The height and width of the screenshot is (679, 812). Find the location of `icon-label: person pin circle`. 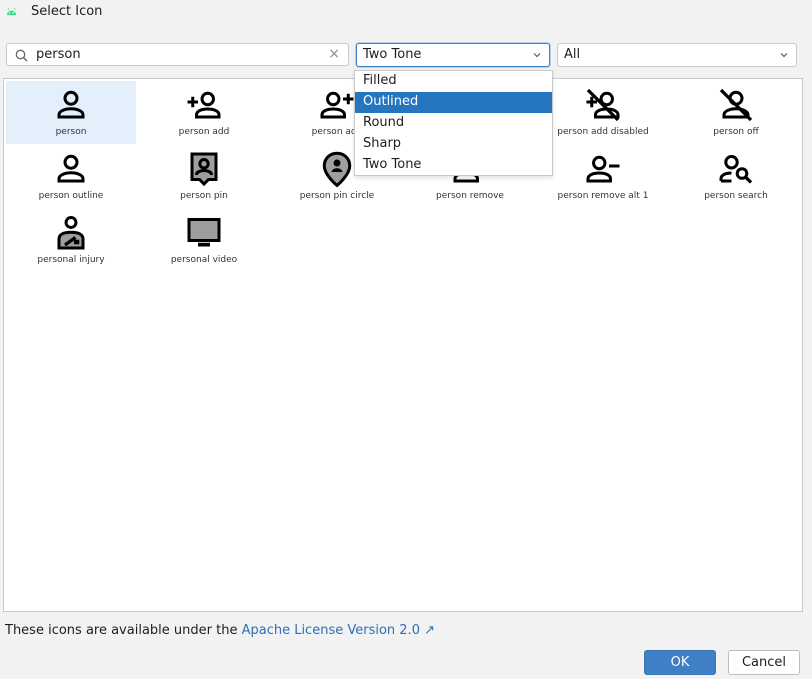

icon-label: person pin circle is located at coordinates (337, 196).